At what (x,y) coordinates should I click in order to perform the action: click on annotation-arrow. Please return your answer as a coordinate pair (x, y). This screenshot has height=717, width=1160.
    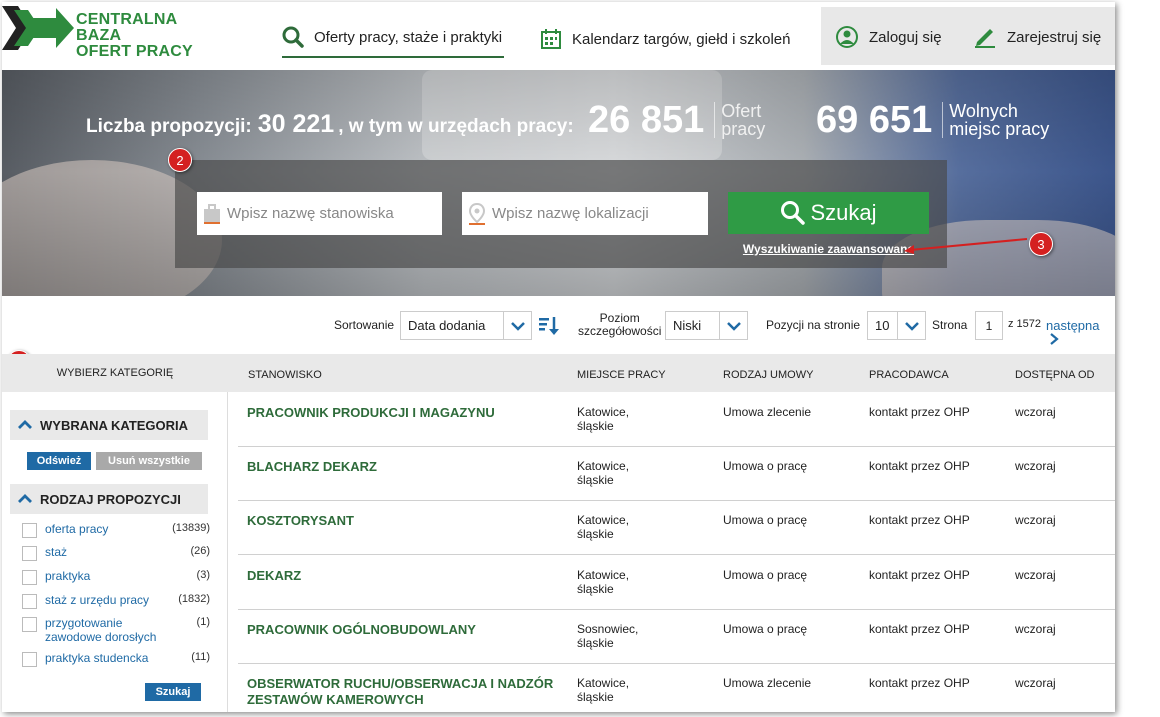
    Looking at the image, I should click on (966, 246).